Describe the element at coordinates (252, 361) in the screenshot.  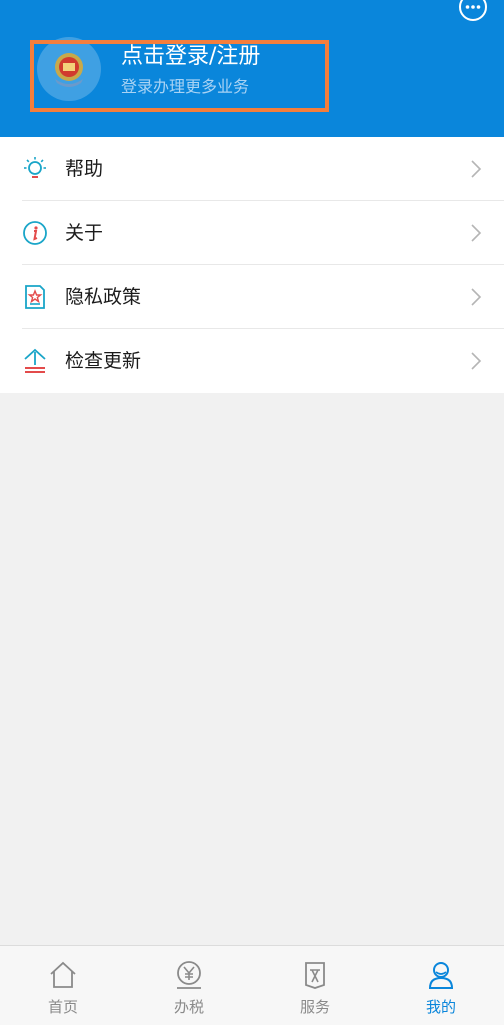
I see `menu-item-check-update: 检查更新` at that location.